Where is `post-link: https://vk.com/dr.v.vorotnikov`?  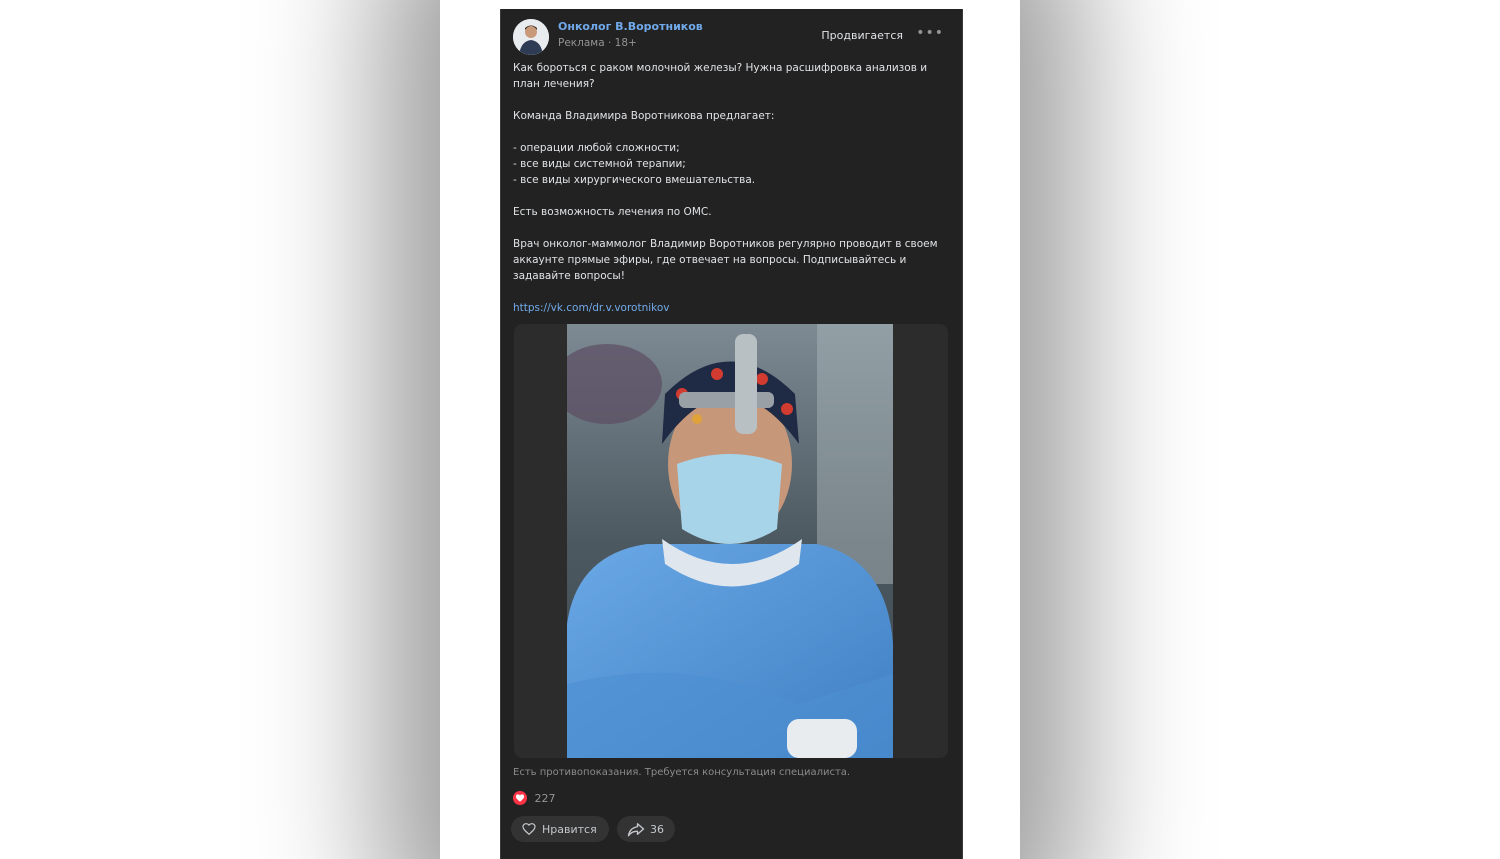
post-link: https://vk.com/dr.v.vorotnikov is located at coordinates (591, 308).